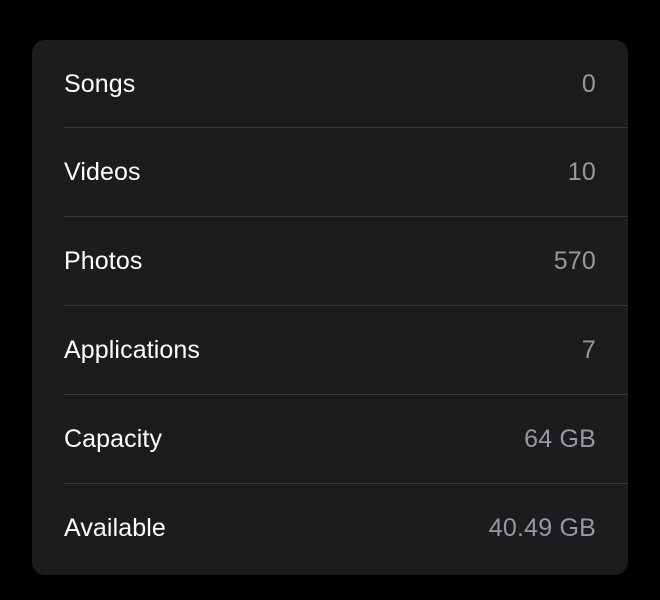 The image size is (660, 600). I want to click on row-value: 570, so click(574, 261).